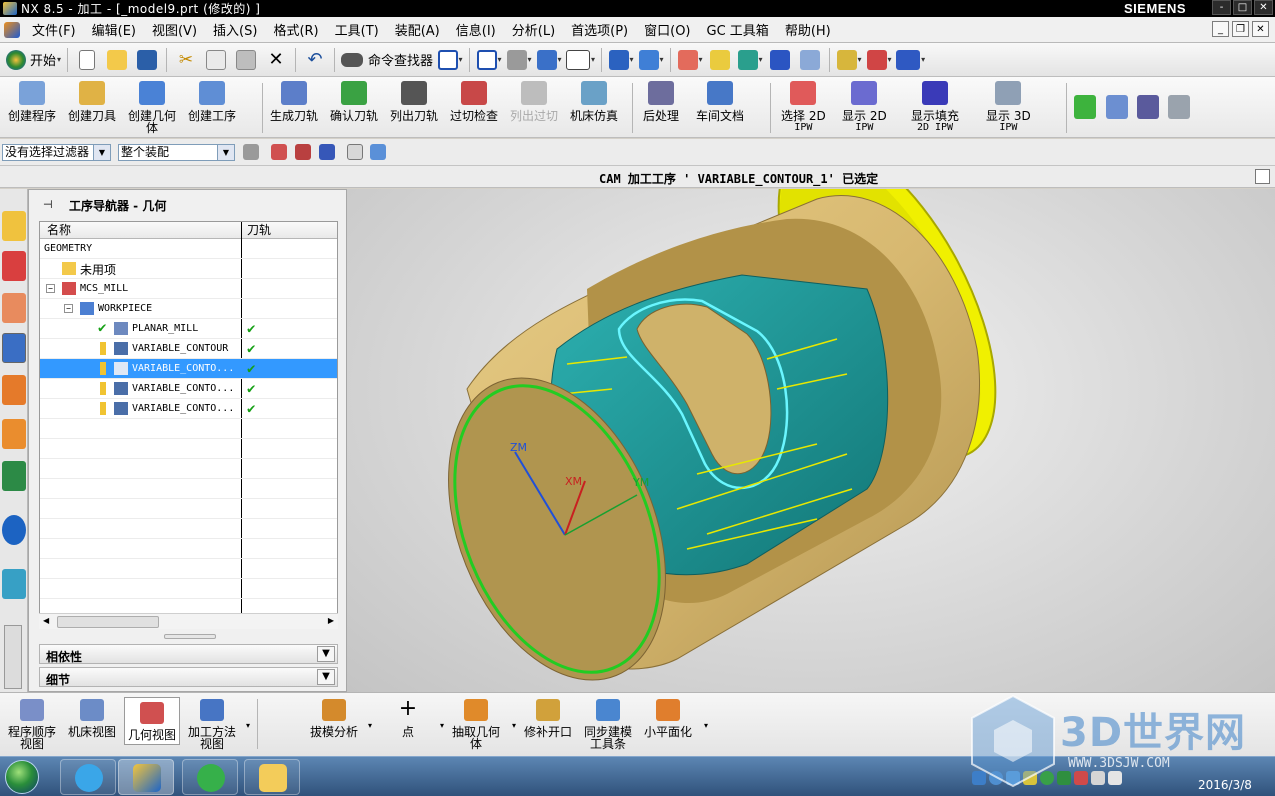 The width and height of the screenshot is (1275, 796). Describe the element at coordinates (1081, 778) in the screenshot. I see `tray-flag-icon` at that location.